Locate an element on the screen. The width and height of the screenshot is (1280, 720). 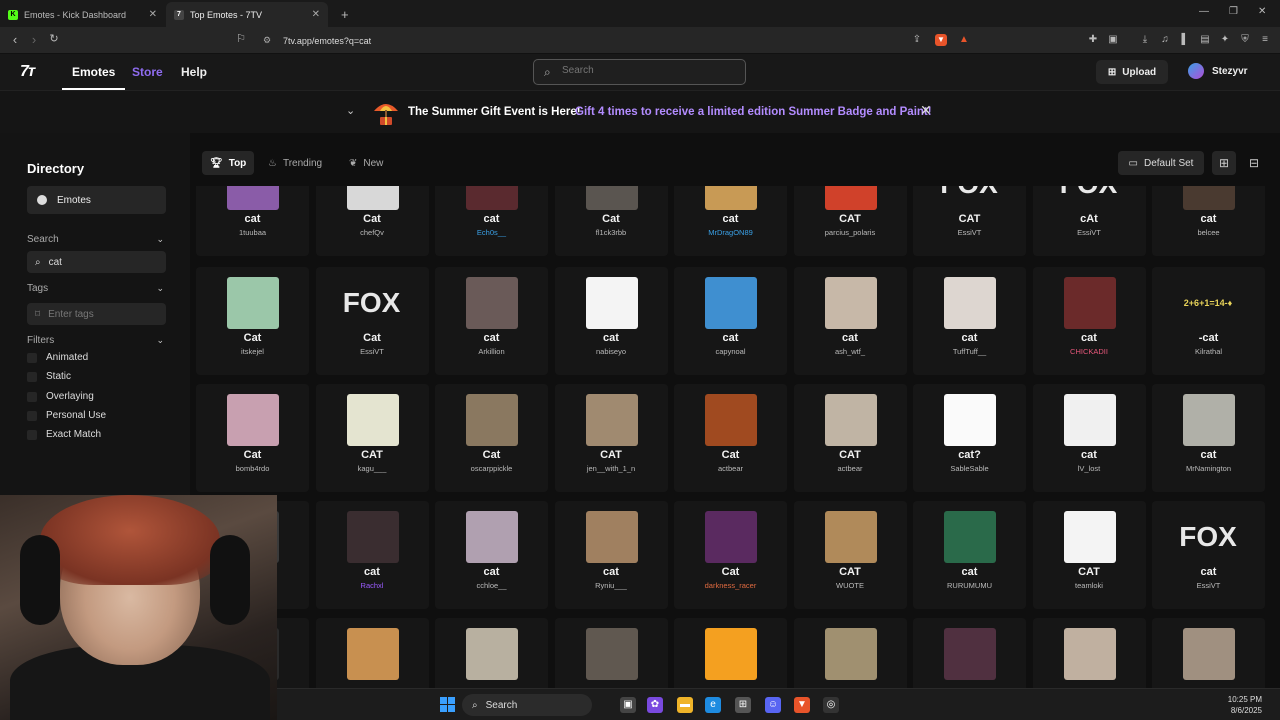
emote-owner: Ech0s__ is located at coordinates (491, 232).